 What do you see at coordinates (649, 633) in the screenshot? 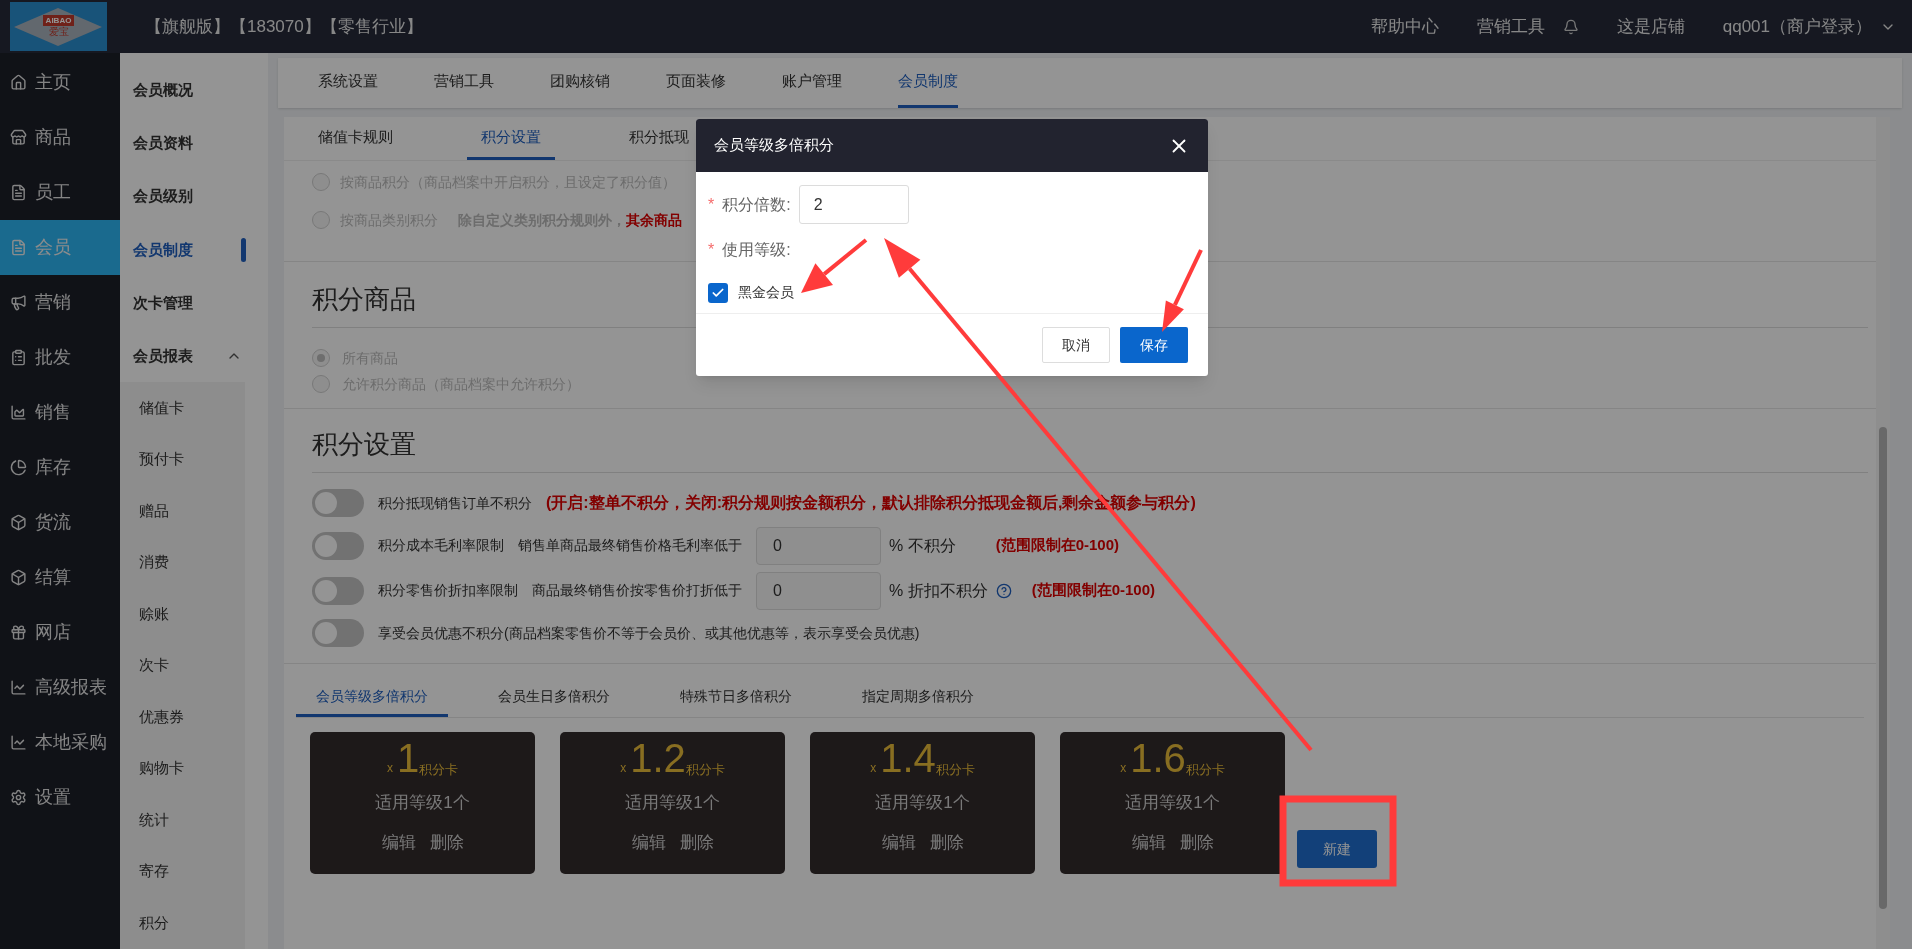
I see `setting-label: 享受会员优惠不积分(商品档案零售价不等于会员价、或其他优惠等，表示享受会员优惠)` at bounding box center [649, 633].